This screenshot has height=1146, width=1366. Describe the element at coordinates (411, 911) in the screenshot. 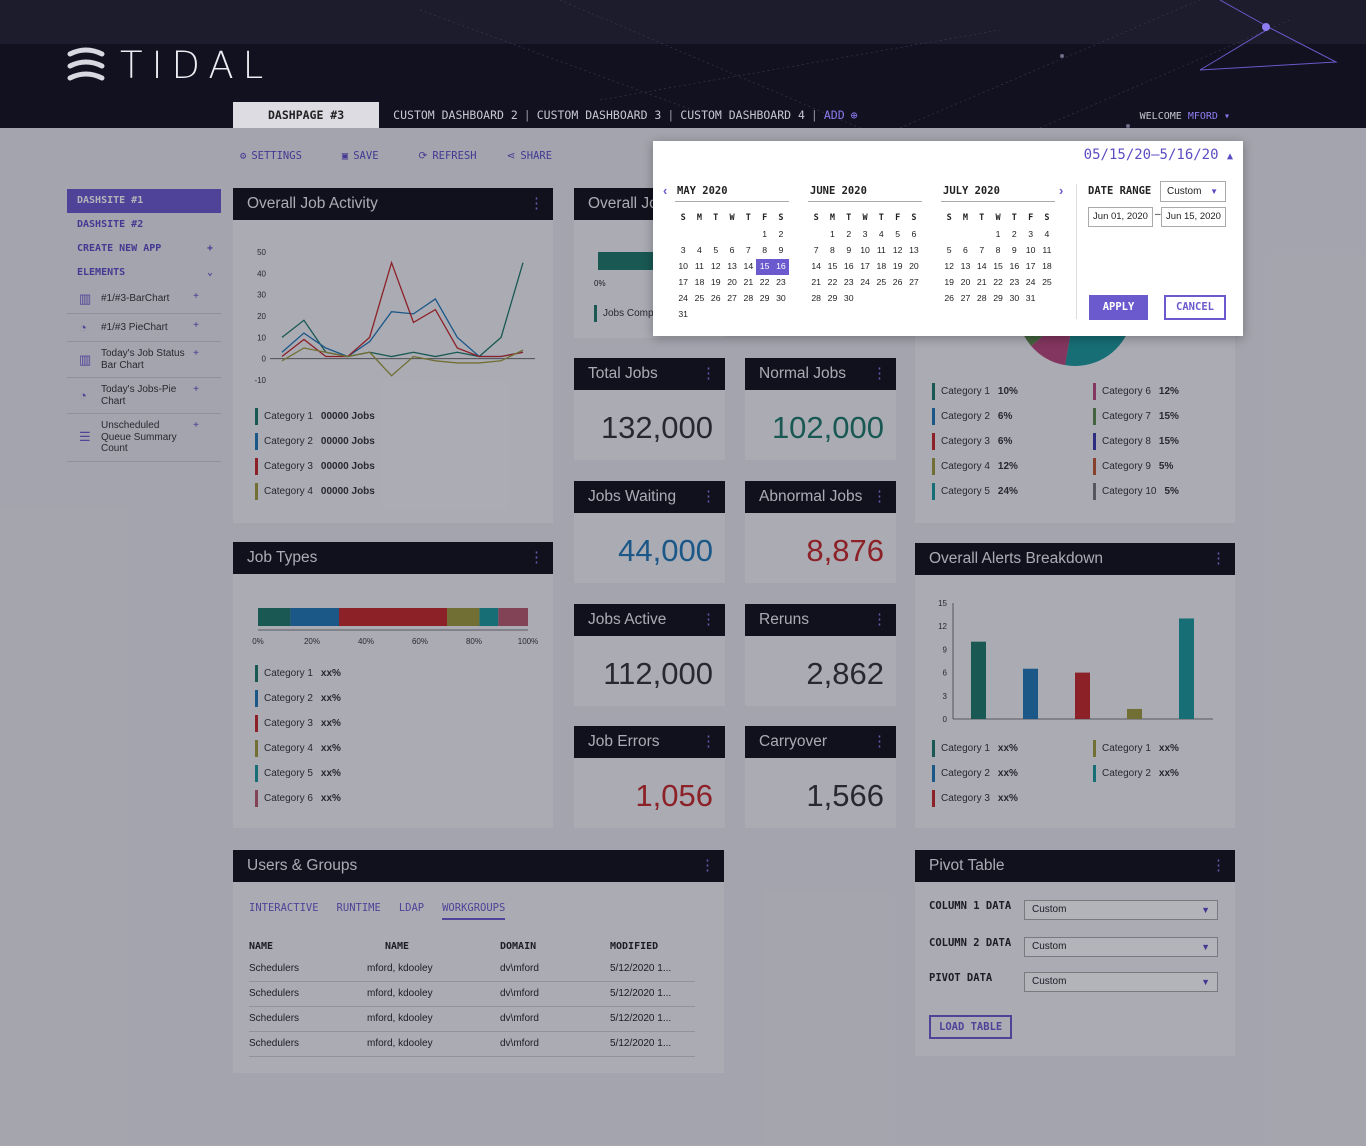

I see `tab-ldap: LDAP` at that location.